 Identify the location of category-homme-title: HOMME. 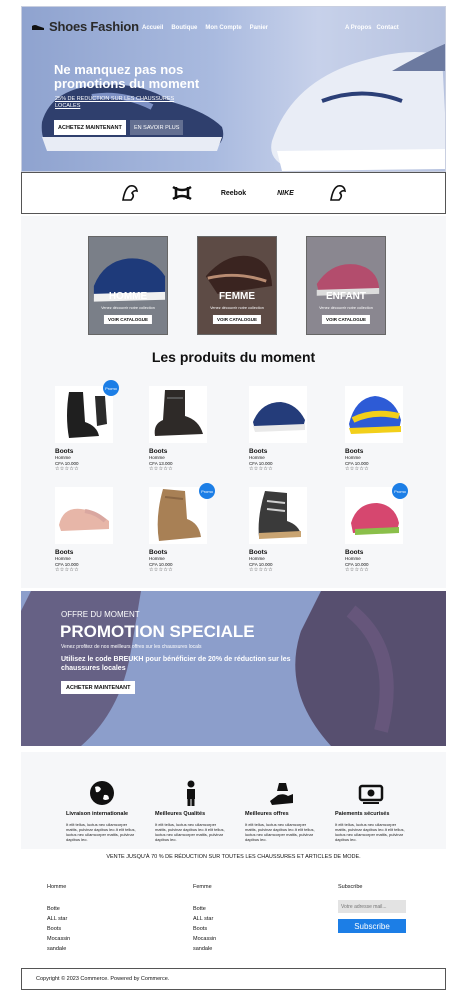
(128, 296).